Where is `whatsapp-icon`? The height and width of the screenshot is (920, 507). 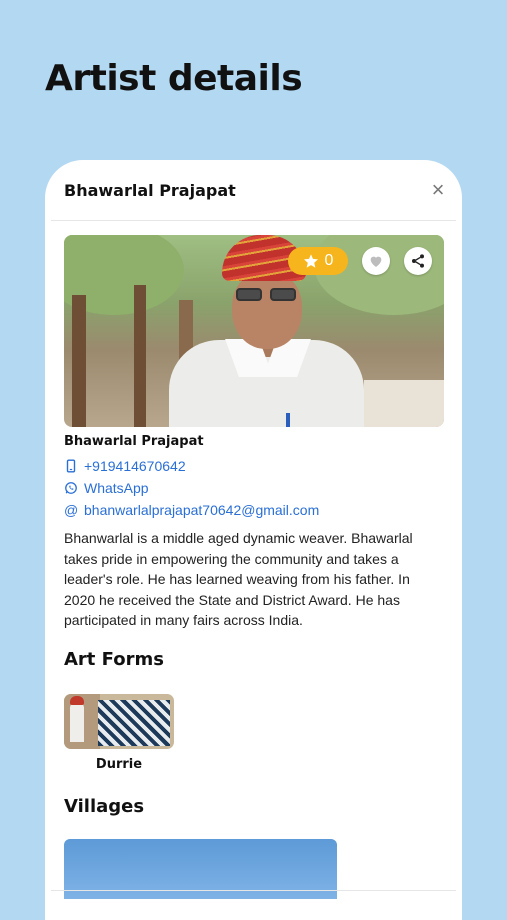
whatsapp-icon is located at coordinates (71, 488).